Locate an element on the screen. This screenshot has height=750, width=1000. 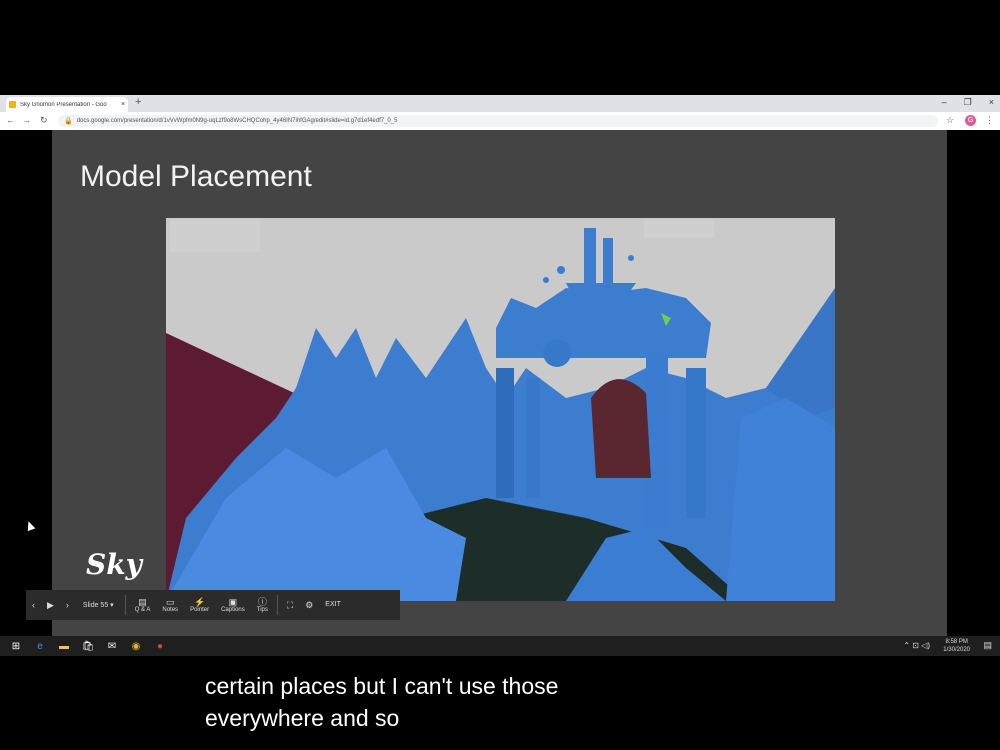
gear-icon: ⚙ is located at coordinates (309, 605).